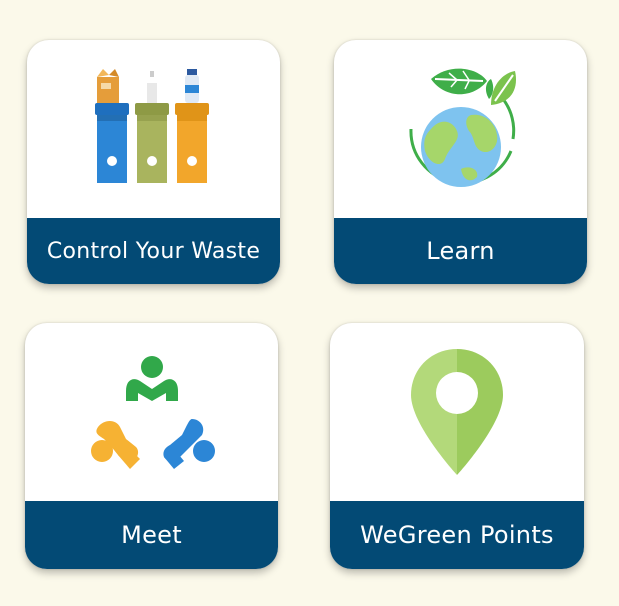 The height and width of the screenshot is (606, 619). Describe the element at coordinates (153, 129) in the screenshot. I see `recycling-bins-icon` at that location.